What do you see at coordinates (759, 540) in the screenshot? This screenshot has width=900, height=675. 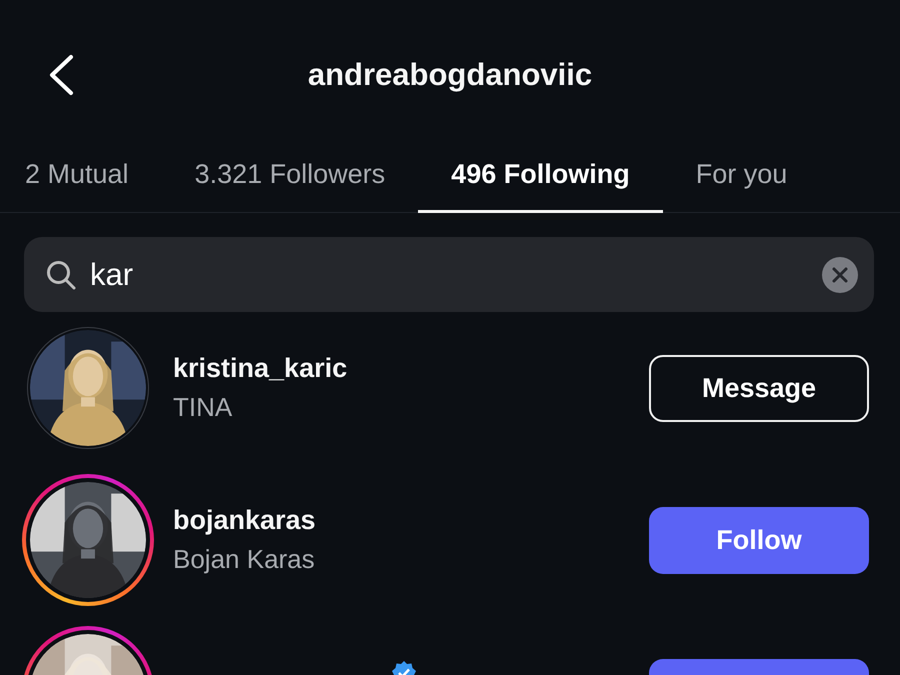 I see `follow-button: Follow` at bounding box center [759, 540].